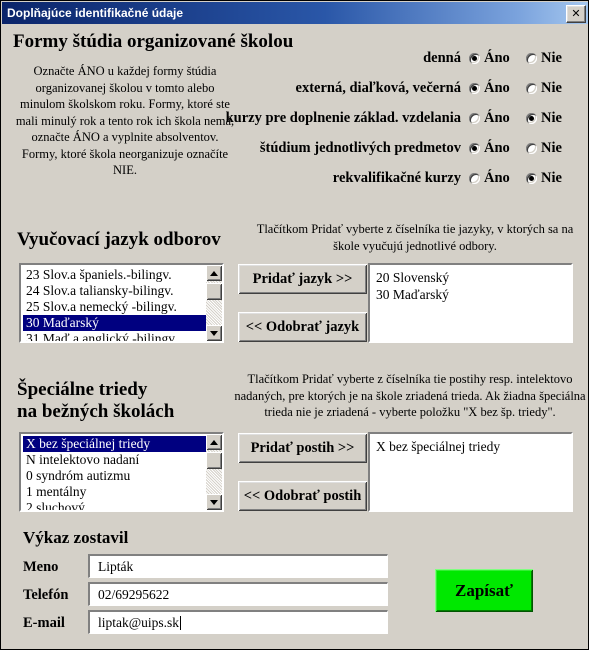  I want to click on add-language-button: Pridať jazyk >>, so click(302, 279).